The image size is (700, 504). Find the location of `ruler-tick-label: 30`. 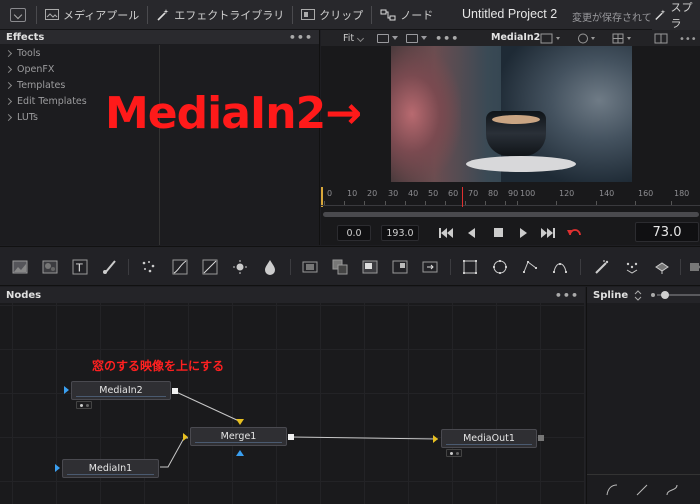

ruler-tick-label: 30 is located at coordinates (393, 193).